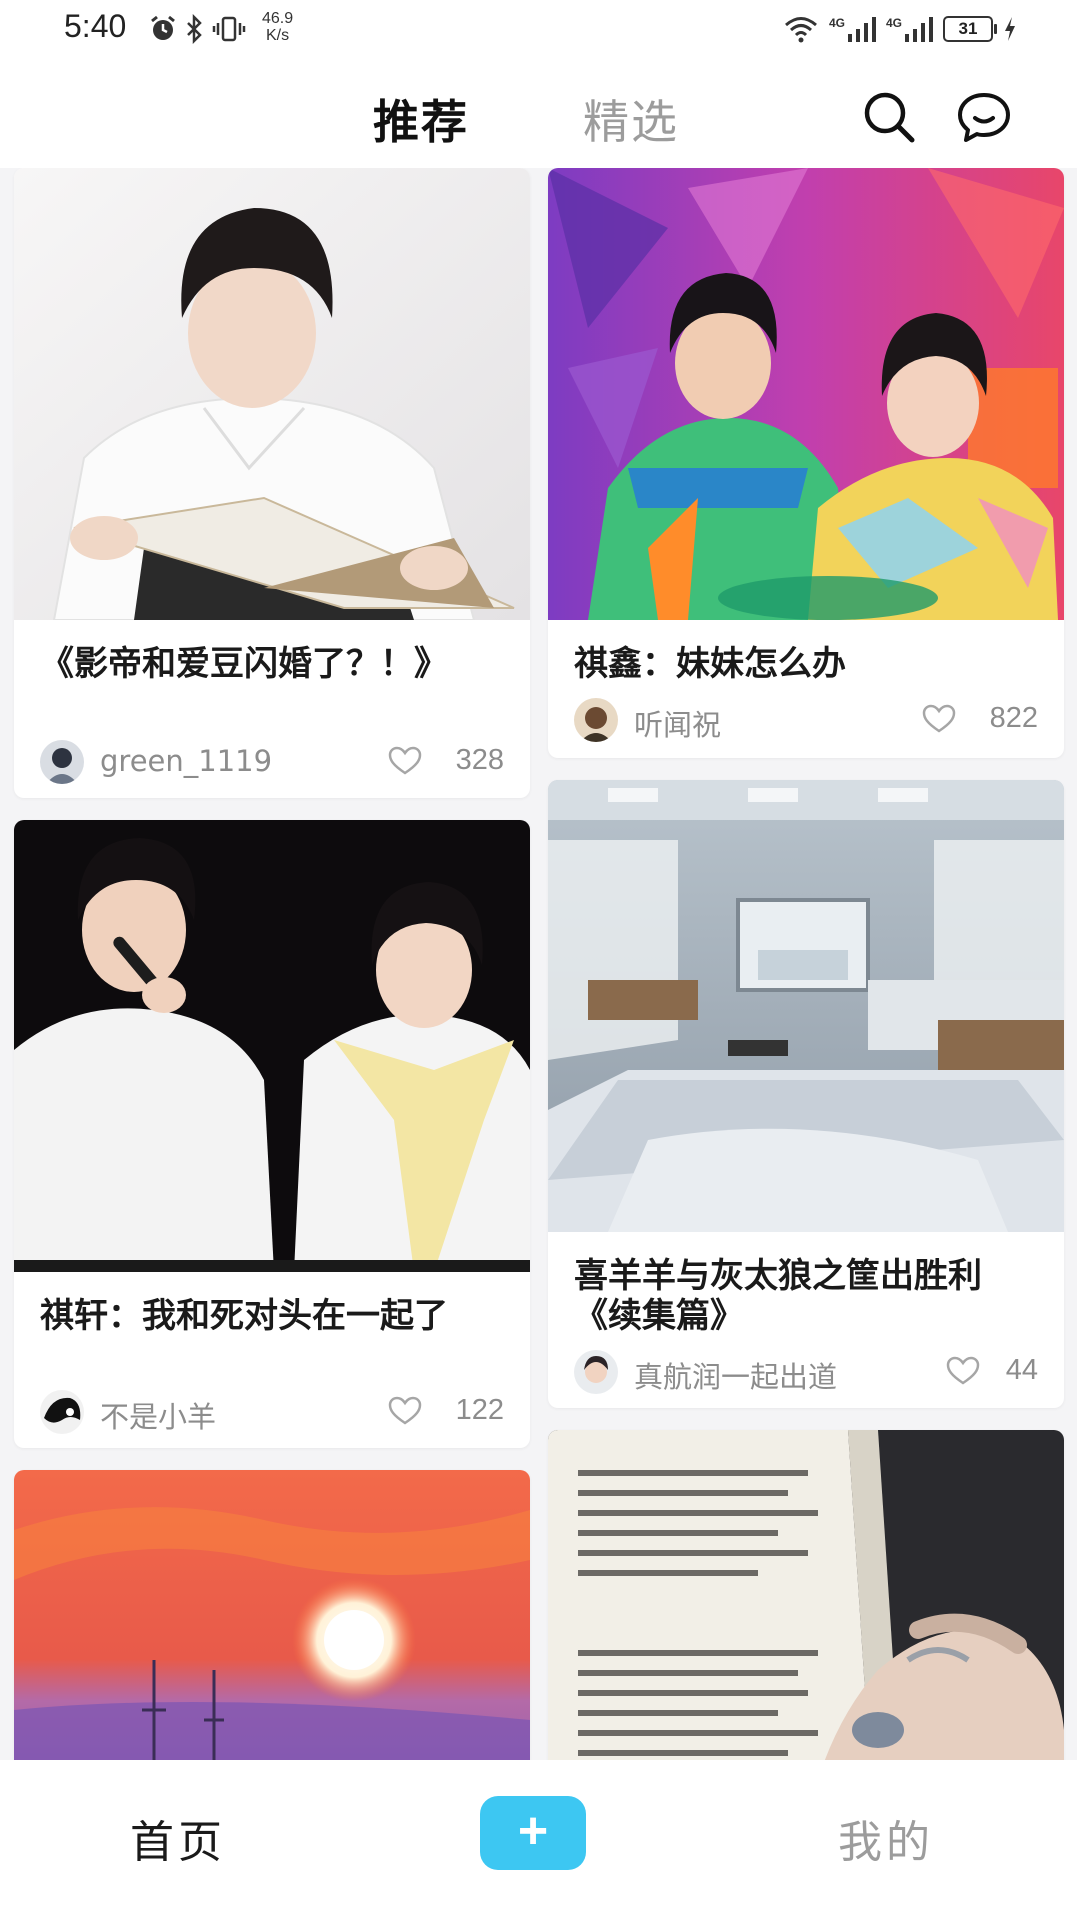 The image size is (1077, 1917). I want to click on nav-mine: 我的, so click(886, 1838).